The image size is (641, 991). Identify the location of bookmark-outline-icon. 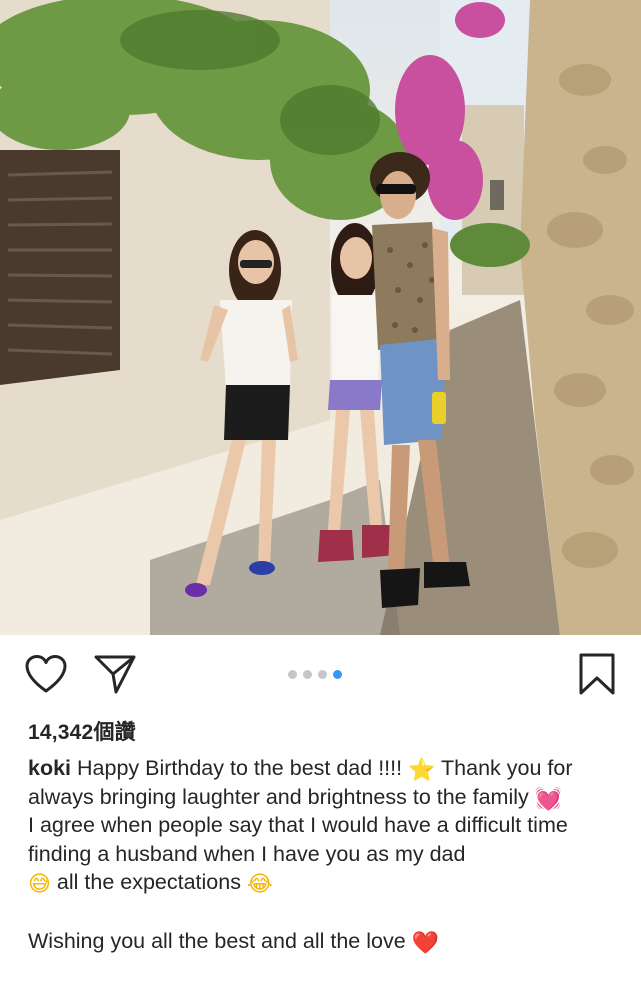
(597, 675).